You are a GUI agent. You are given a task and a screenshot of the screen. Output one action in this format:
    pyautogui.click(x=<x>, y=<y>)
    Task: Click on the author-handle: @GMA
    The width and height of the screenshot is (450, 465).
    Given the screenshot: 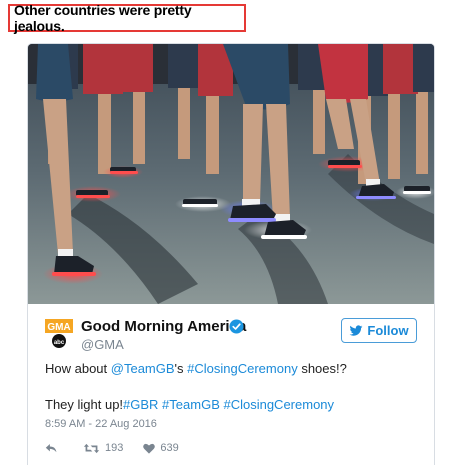 What is the action you would take?
    pyautogui.click(x=102, y=344)
    